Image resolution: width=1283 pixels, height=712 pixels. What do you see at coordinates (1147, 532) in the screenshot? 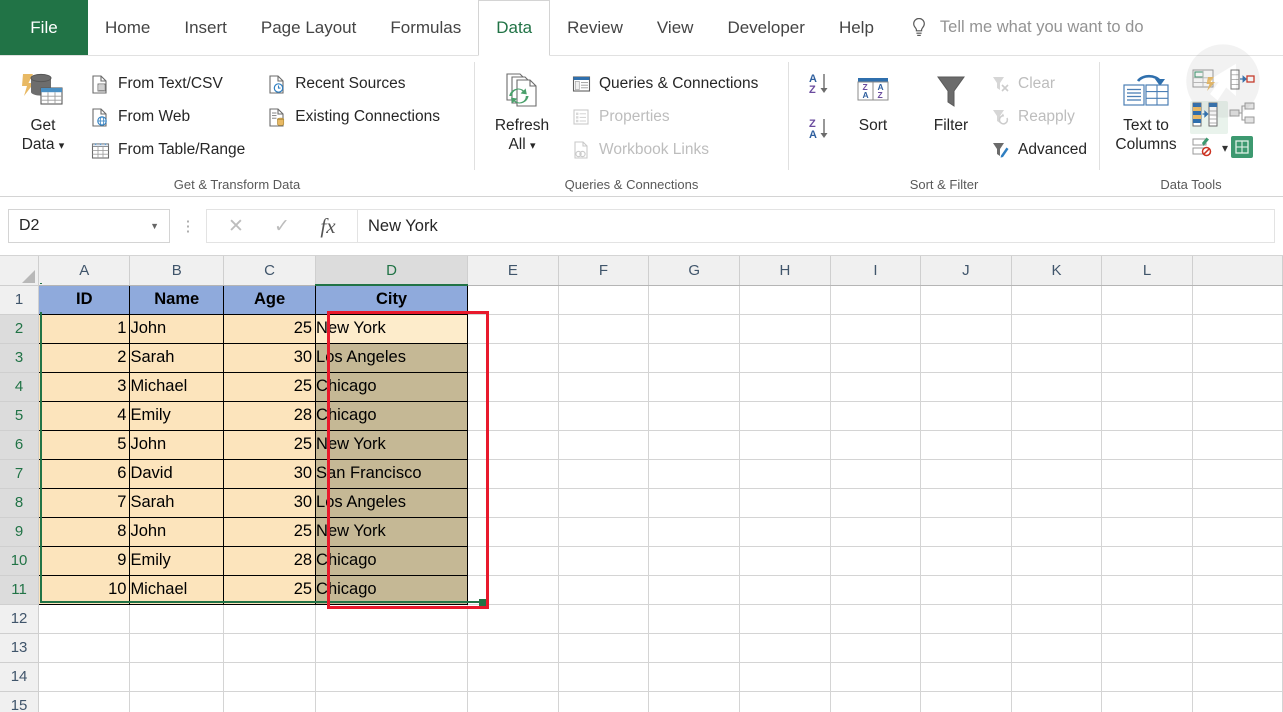
I see `cell-L9` at bounding box center [1147, 532].